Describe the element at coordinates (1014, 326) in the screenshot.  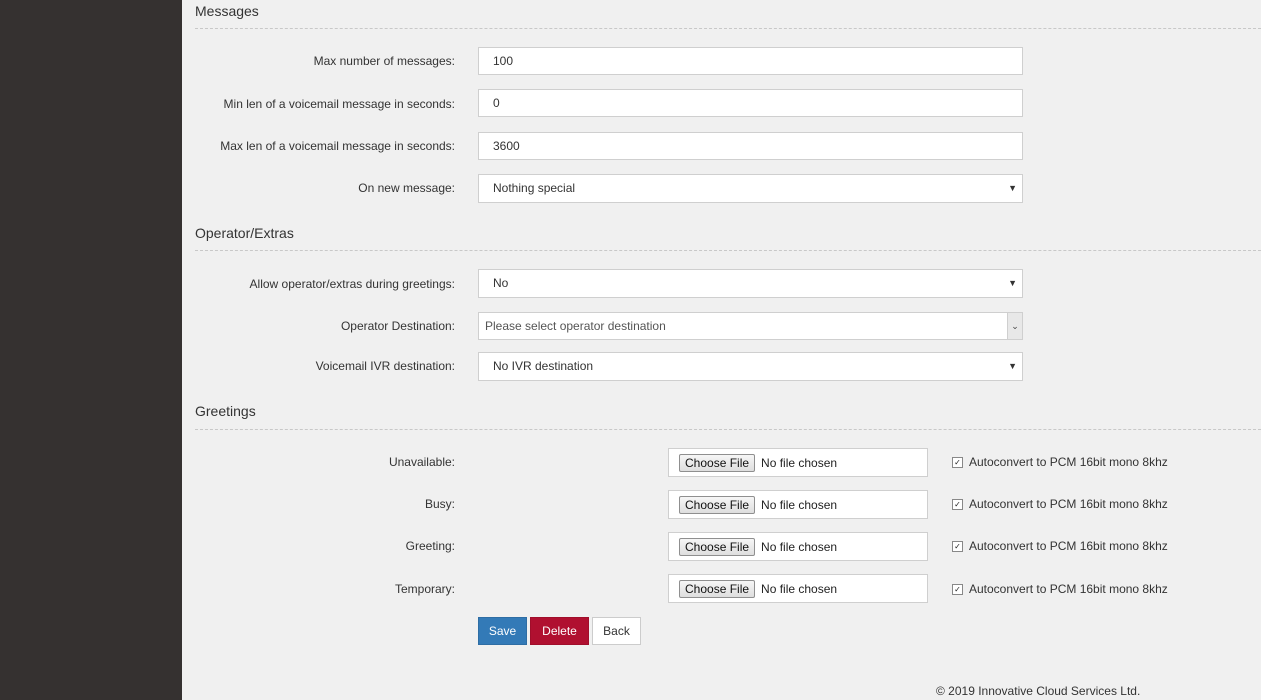
I see `chevron-down-icon: ⌄` at that location.